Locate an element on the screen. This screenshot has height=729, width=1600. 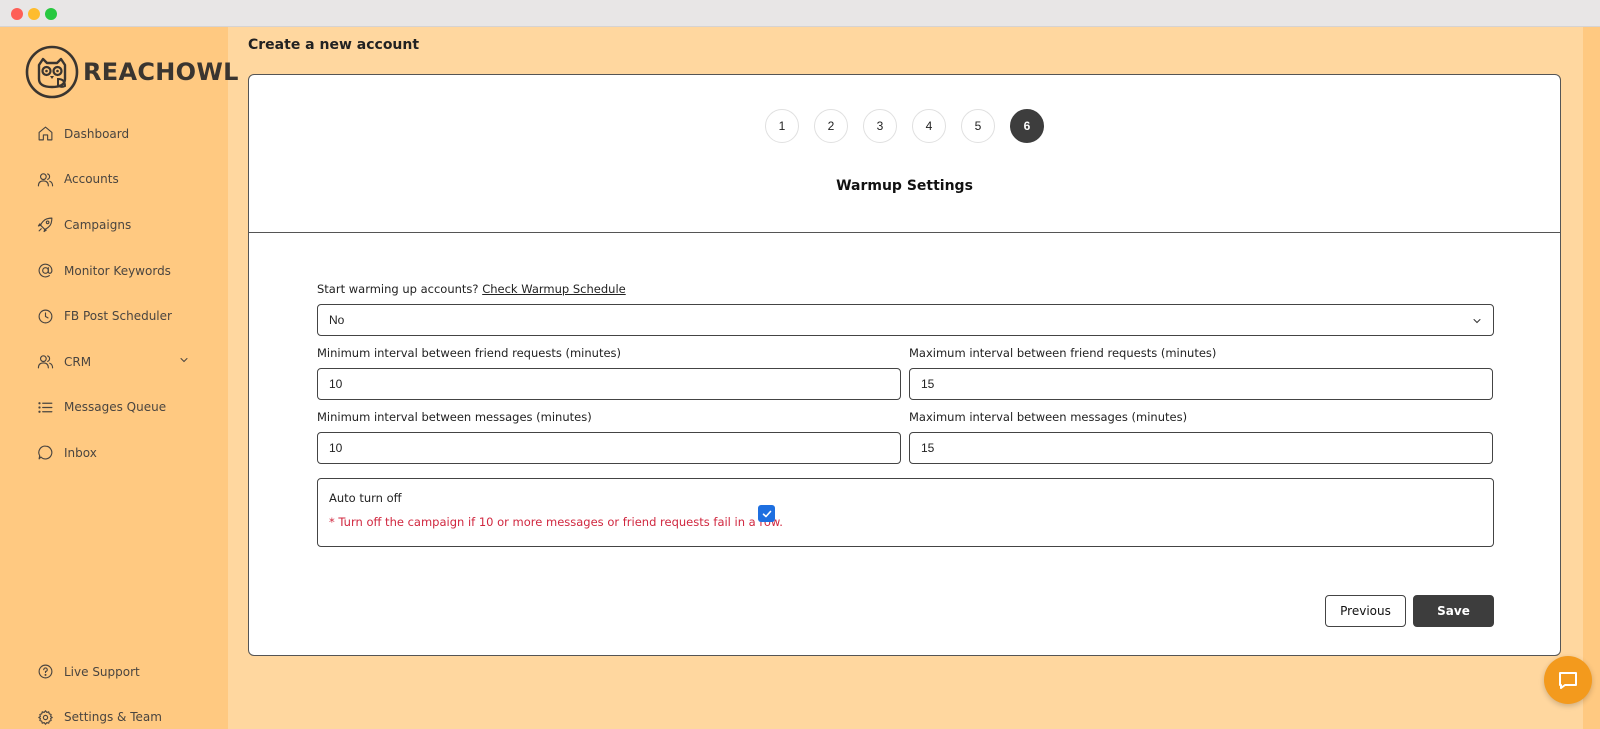
step-1: 1 is located at coordinates (782, 126).